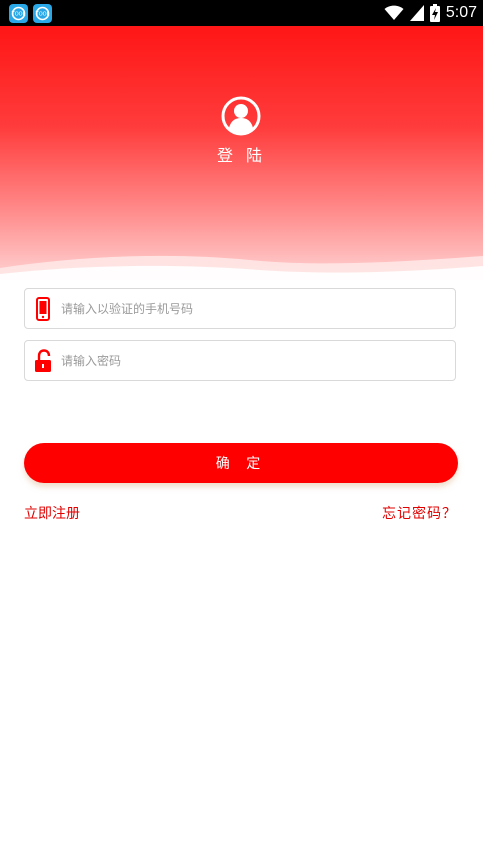 The image size is (483, 860). I want to click on status-icons: 5:07, so click(430, 13).